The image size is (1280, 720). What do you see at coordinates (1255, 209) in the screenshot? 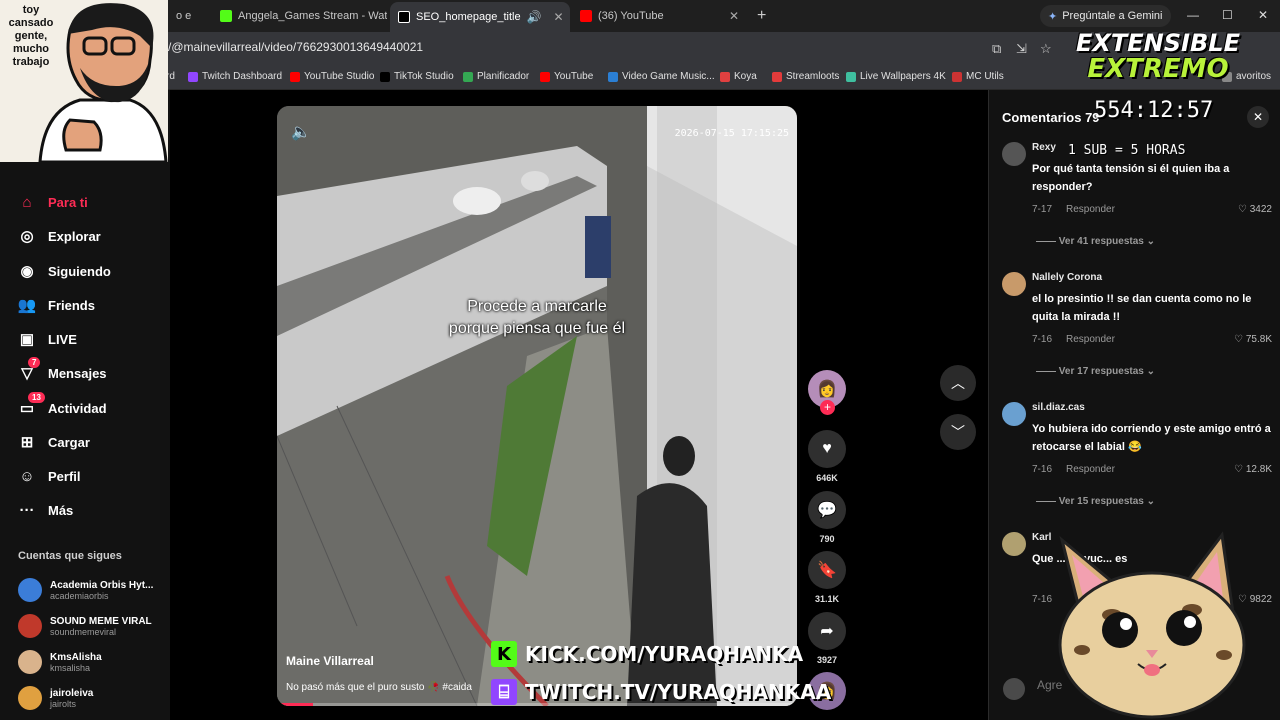
I see `comment-like-button: ♡ 3422` at bounding box center [1255, 209].